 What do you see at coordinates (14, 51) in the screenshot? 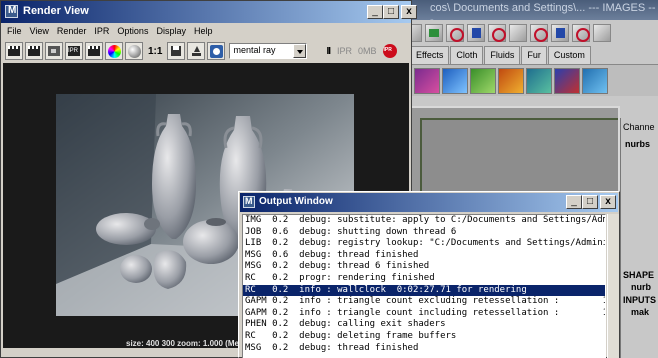
I see `redo-render-icon` at bounding box center [14, 51].